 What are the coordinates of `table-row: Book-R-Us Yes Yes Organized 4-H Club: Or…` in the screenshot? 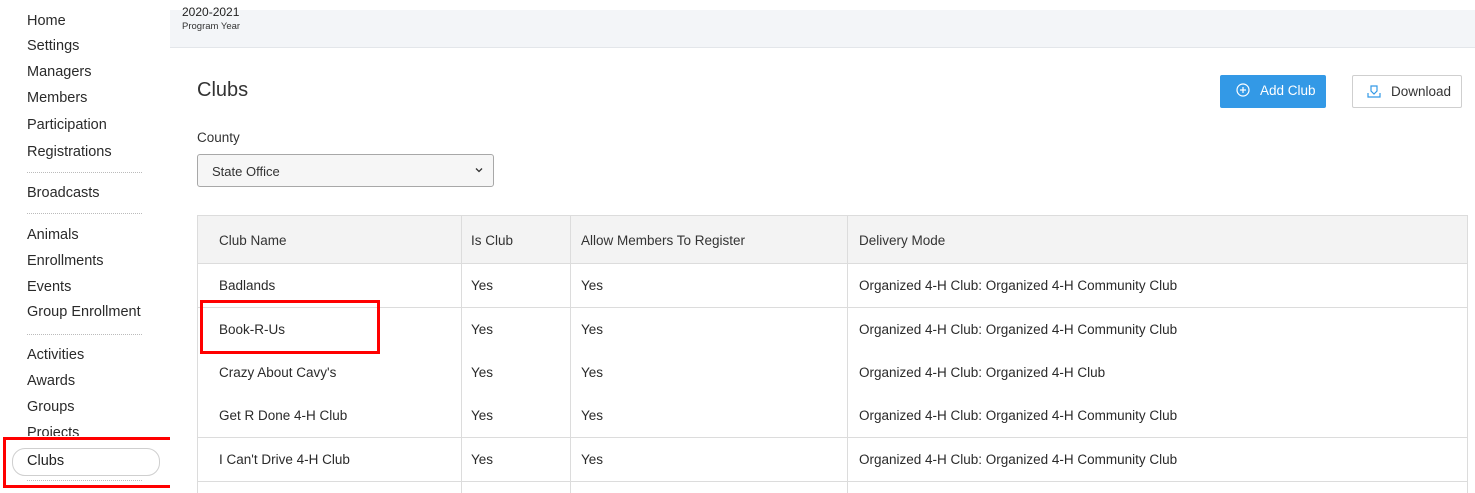 It's located at (832, 330).